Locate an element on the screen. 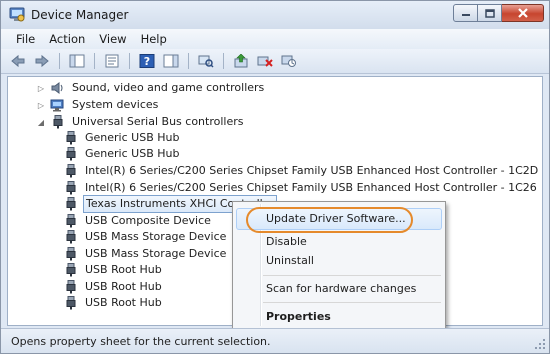  menu-item-properties: Properties is located at coordinates (339, 317).